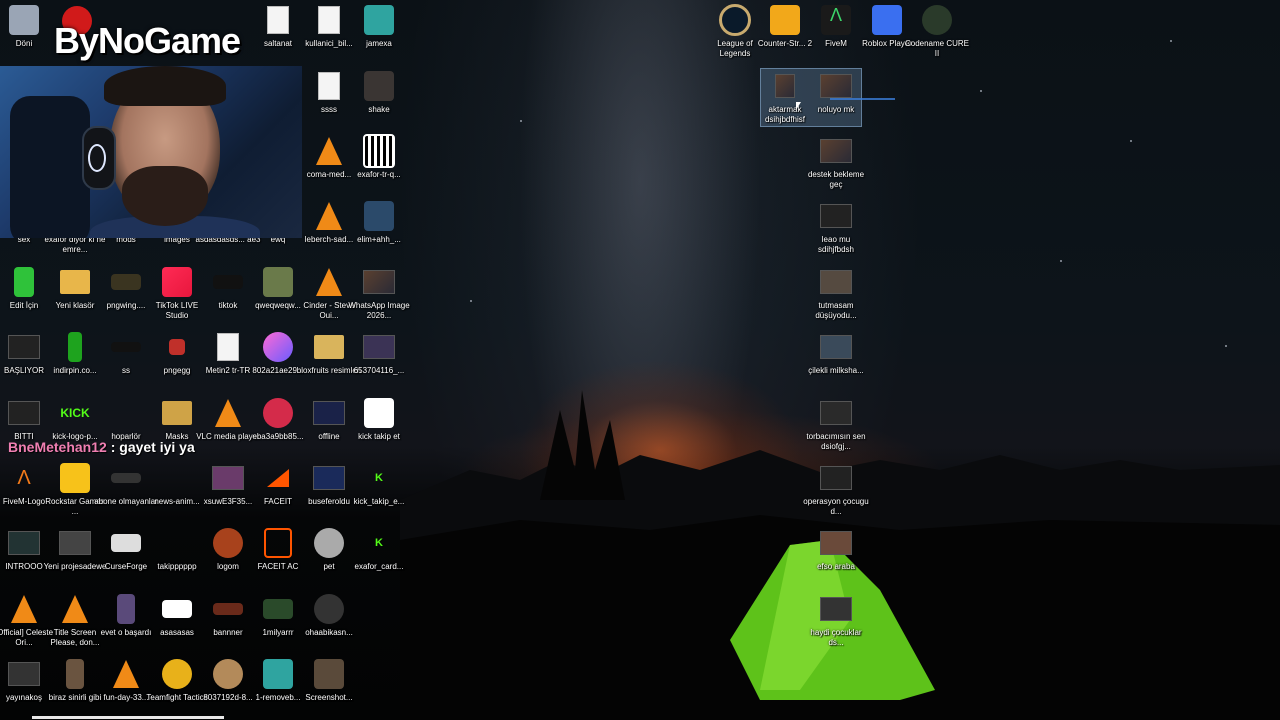 The height and width of the screenshot is (720, 1280). What do you see at coordinates (126, 543) in the screenshot?
I see `curseforge-icon` at bounding box center [126, 543].